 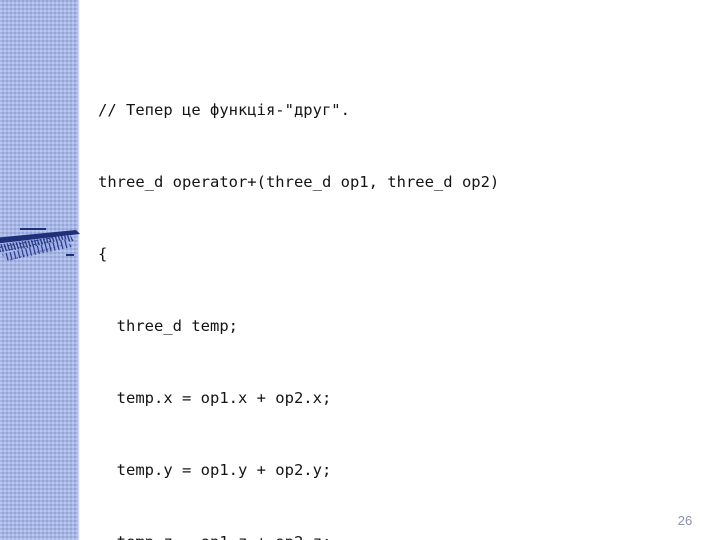 I want to click on sidebar-edge-gradient, so click(x=79, y=270).